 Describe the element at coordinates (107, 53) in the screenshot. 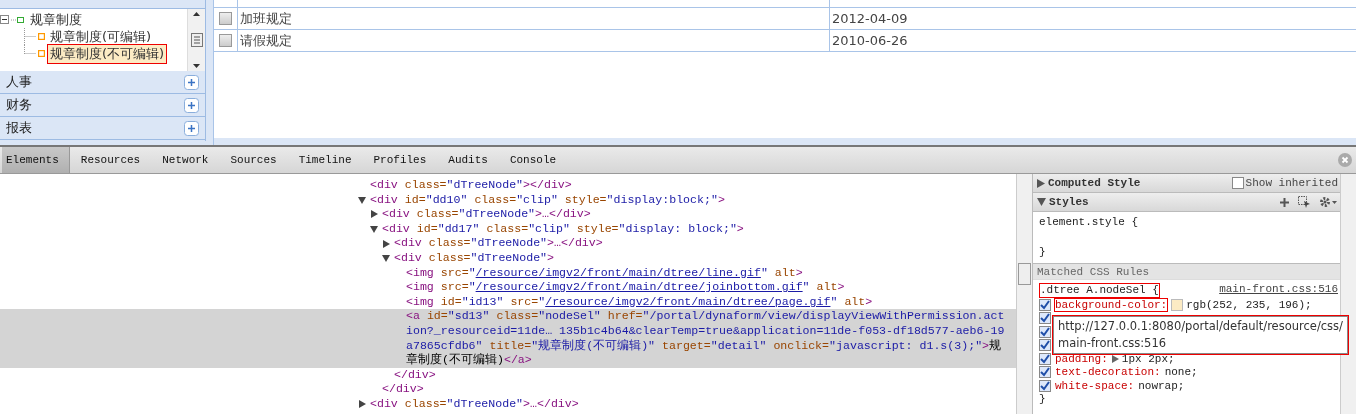

I see `tree-item: 规章制度(不可编辑)` at that location.